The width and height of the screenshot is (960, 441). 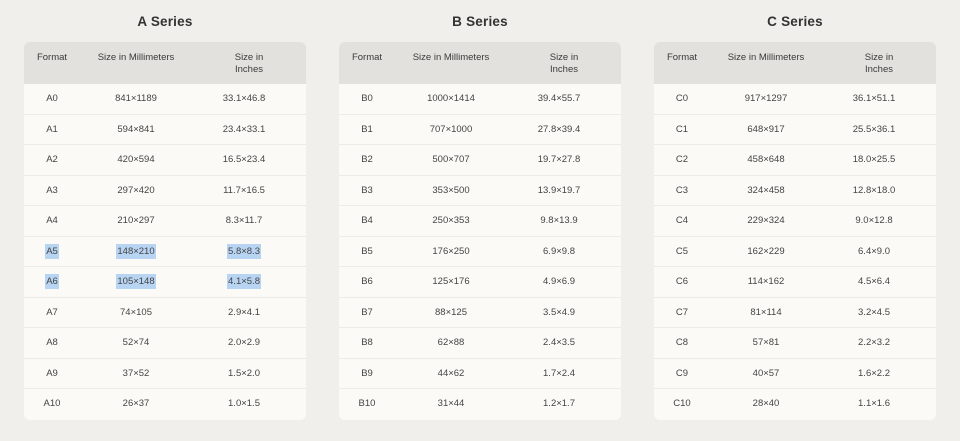 I want to click on cell-format: C3, so click(x=682, y=191).